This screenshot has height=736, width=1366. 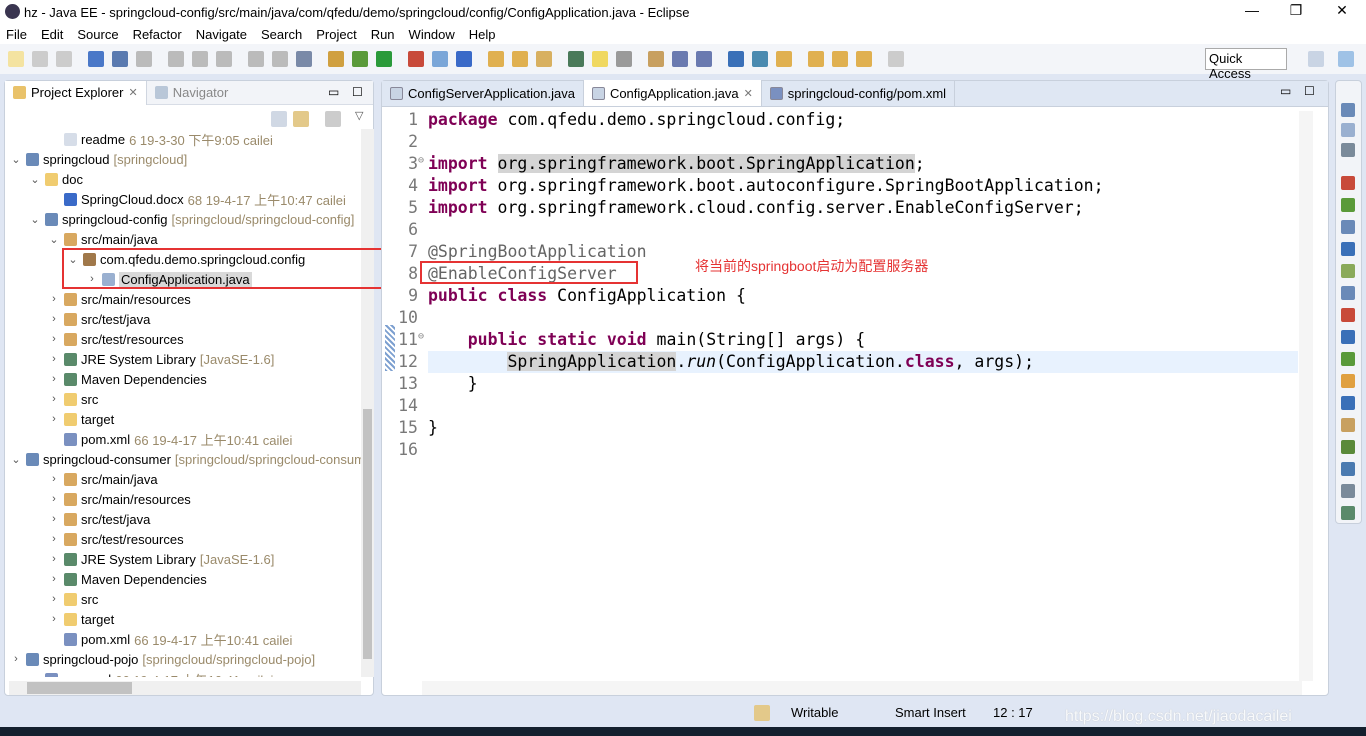 What do you see at coordinates (1342, 10) in the screenshot?
I see `close-button: ✕` at bounding box center [1342, 10].